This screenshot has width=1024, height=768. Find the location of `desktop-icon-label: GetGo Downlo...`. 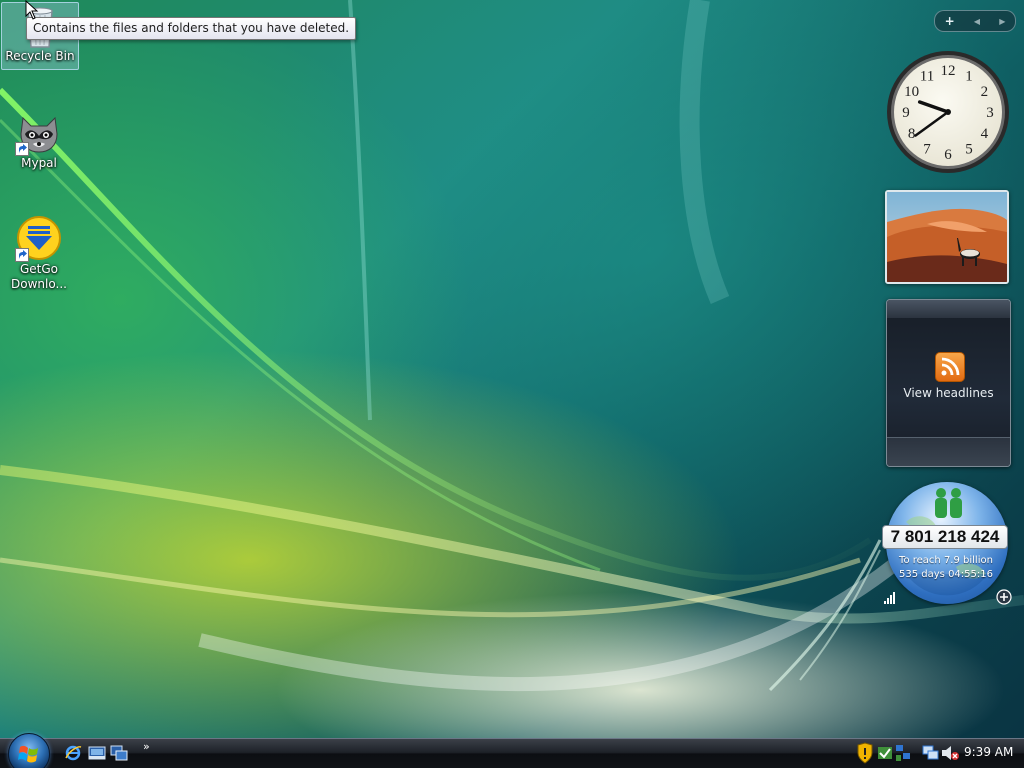

desktop-icon-label: GetGo Downlo... is located at coordinates (39, 276).